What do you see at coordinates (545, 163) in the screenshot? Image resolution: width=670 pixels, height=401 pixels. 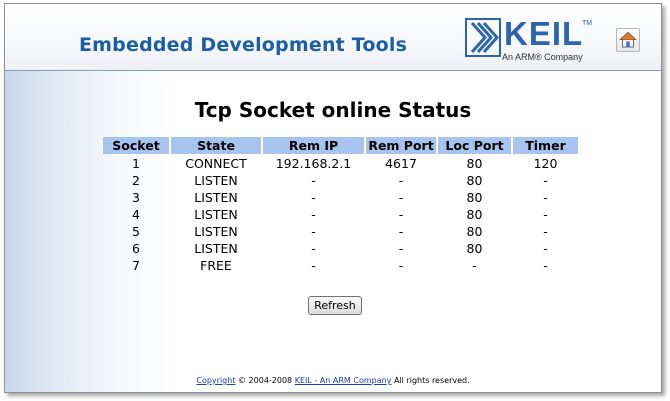 I see `table-cell: 120` at bounding box center [545, 163].